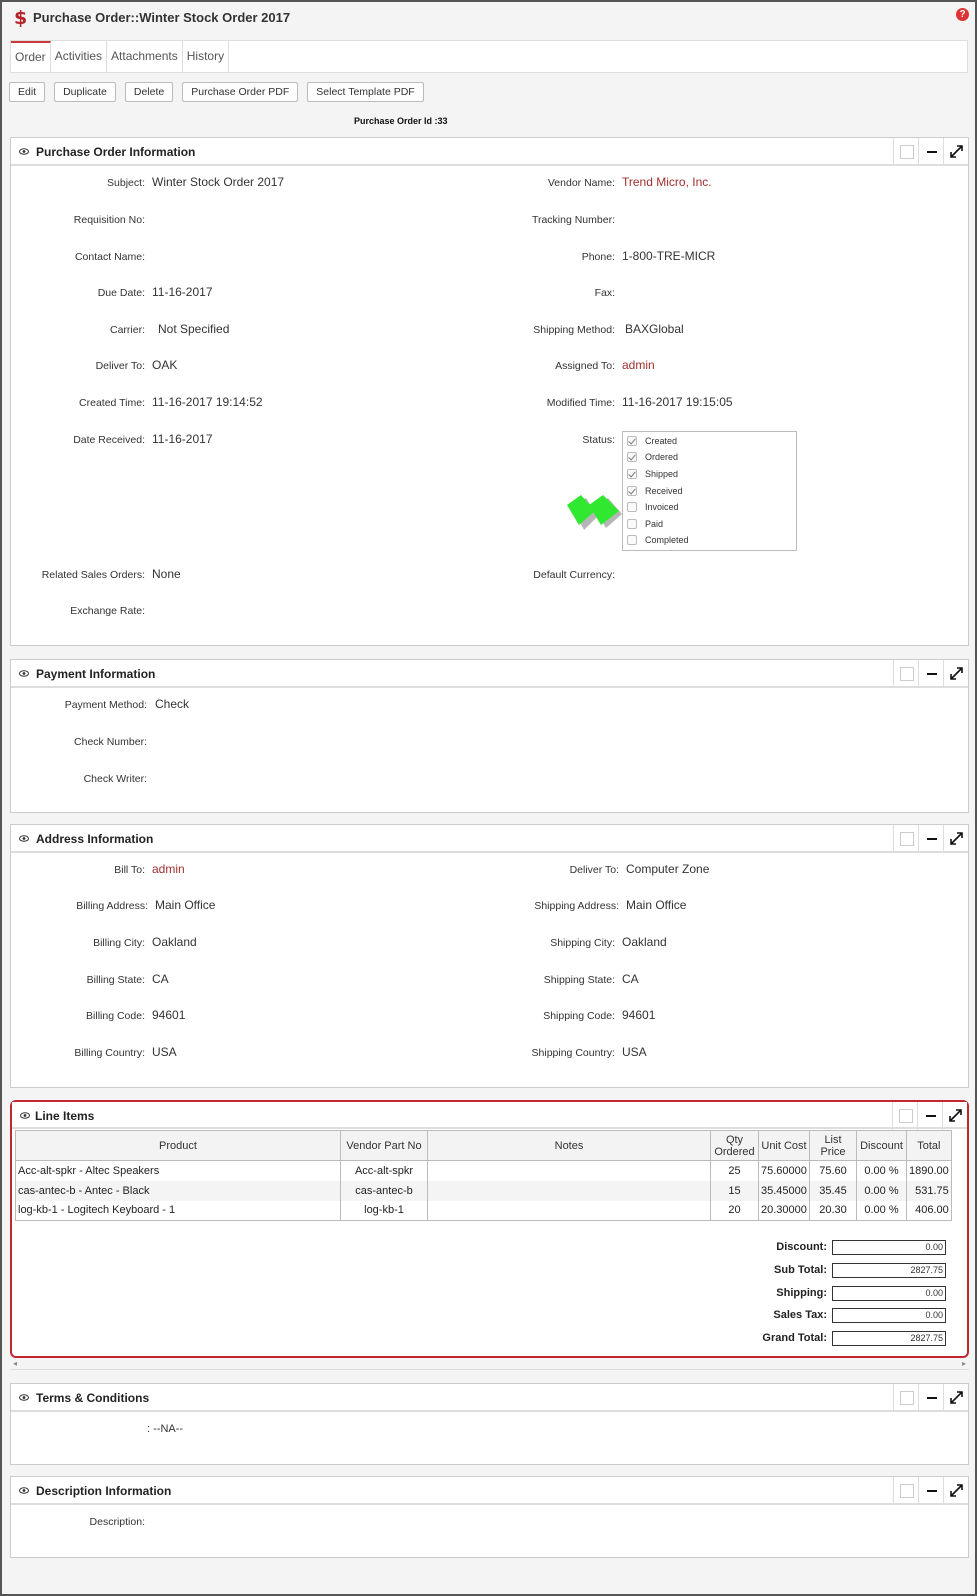 The width and height of the screenshot is (977, 1596). Describe the element at coordinates (85, 92) in the screenshot. I see `duplicate-button: Duplicate` at that location.